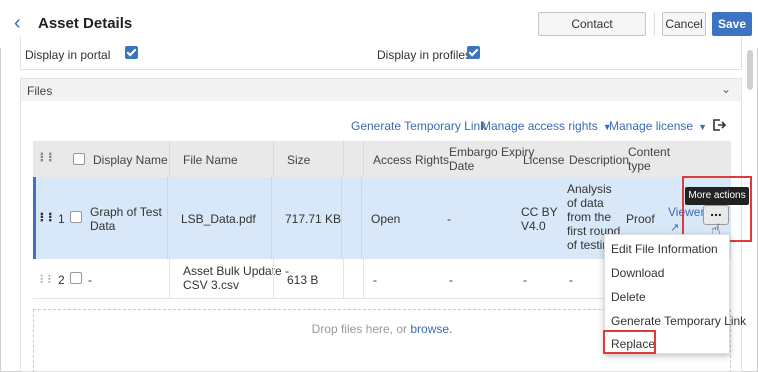  Describe the element at coordinates (85, 23) in the screenshot. I see `page-title: Asset Details` at that location.